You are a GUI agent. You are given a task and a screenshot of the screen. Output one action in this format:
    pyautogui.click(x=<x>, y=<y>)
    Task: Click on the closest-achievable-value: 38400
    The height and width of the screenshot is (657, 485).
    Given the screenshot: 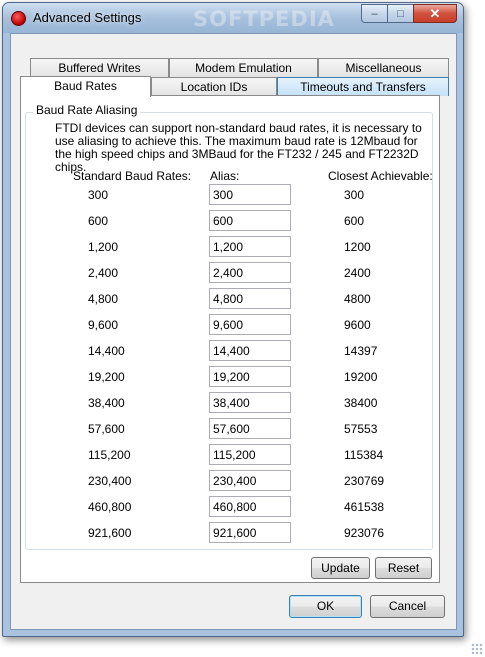 What is the action you would take?
    pyautogui.click(x=361, y=403)
    